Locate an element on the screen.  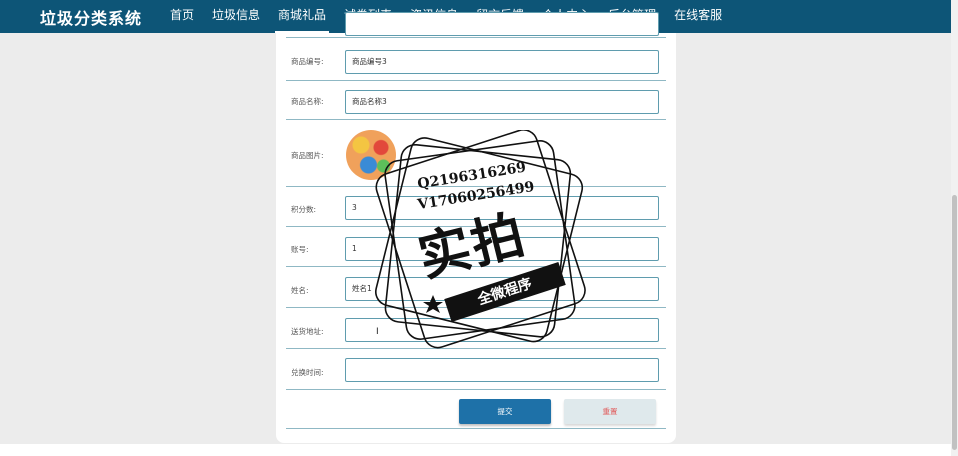
product-image-thumbnail is located at coordinates (371, 155).